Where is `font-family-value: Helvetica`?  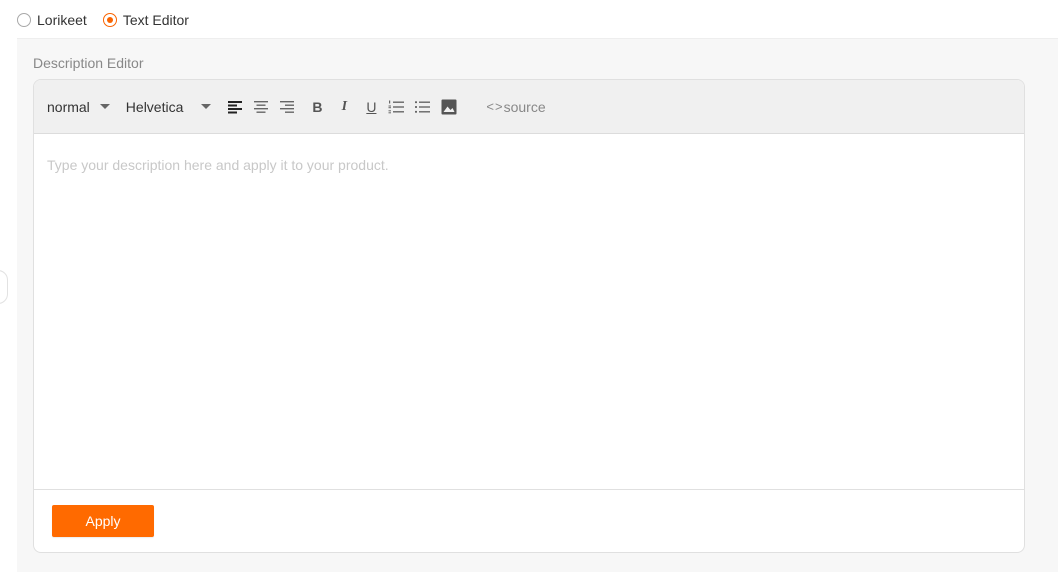
font-family-value: Helvetica is located at coordinates (154, 106).